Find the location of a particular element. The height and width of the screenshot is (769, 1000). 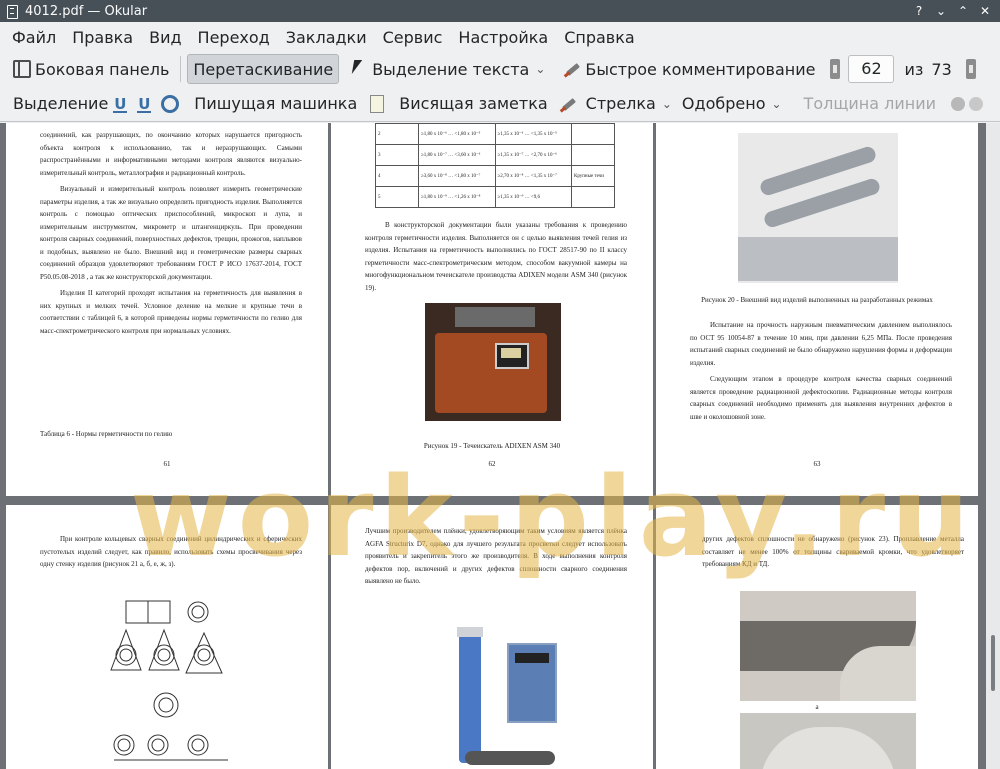

okular-app-icon is located at coordinates (12, 11).